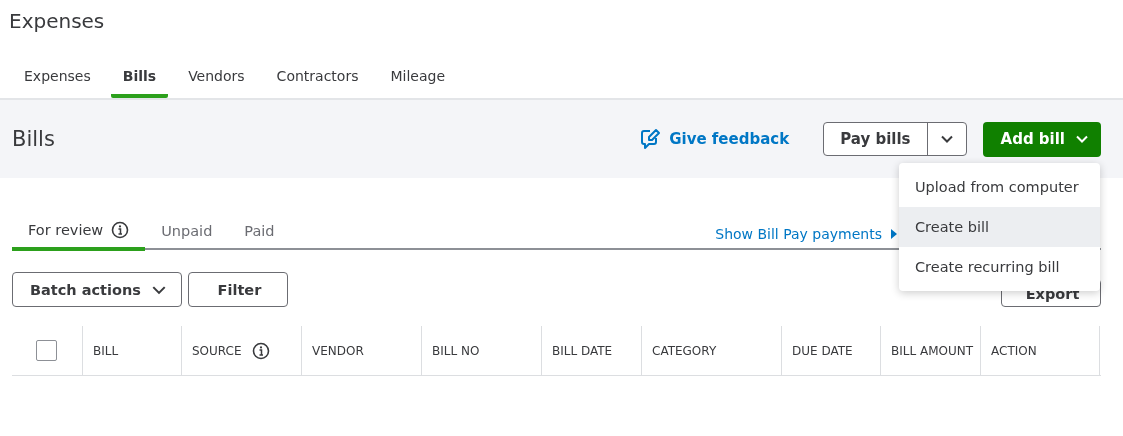  What do you see at coordinates (57, 83) in the screenshot?
I see `tab: Expenses` at bounding box center [57, 83].